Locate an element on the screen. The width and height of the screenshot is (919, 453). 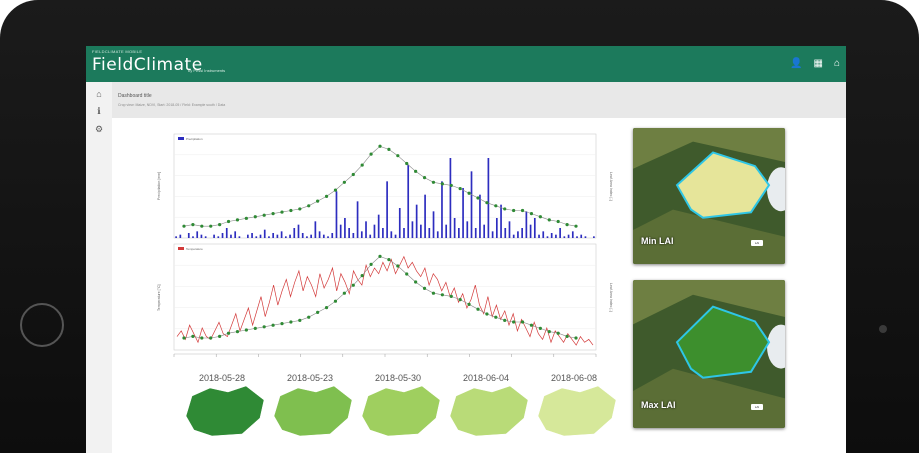
tablet-home-button is located at coordinates (42, 325).